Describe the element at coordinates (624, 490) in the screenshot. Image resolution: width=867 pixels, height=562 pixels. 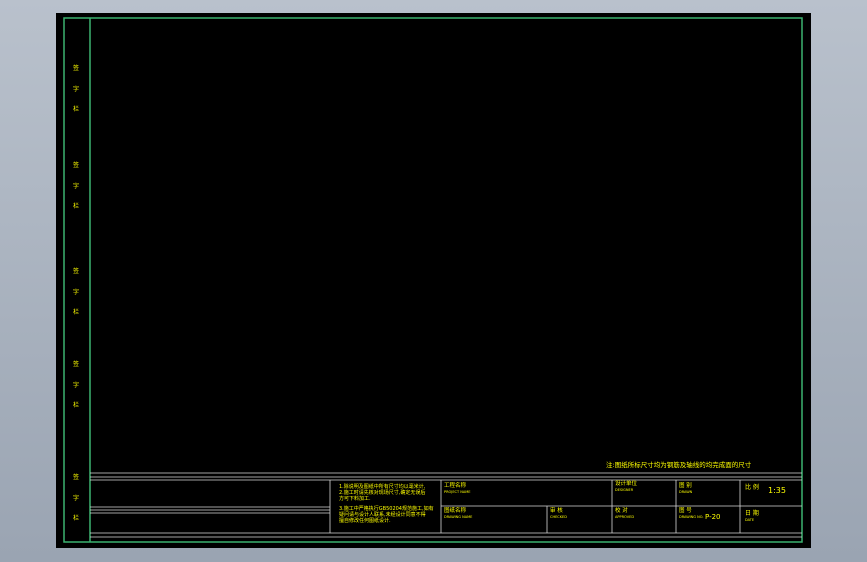
I see `design-sublabel: DESIGNER` at that location.